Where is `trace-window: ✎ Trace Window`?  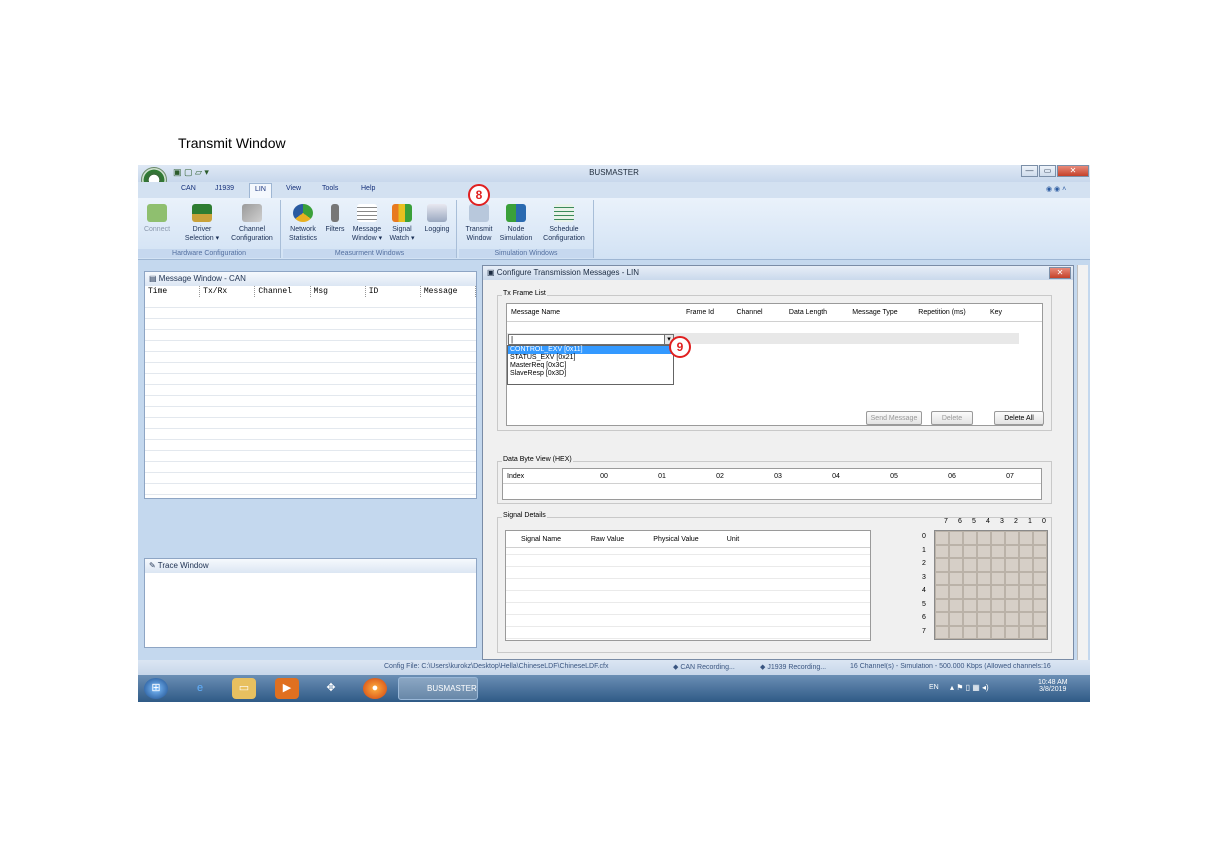
trace-window: ✎ Trace Window is located at coordinates (310, 603).